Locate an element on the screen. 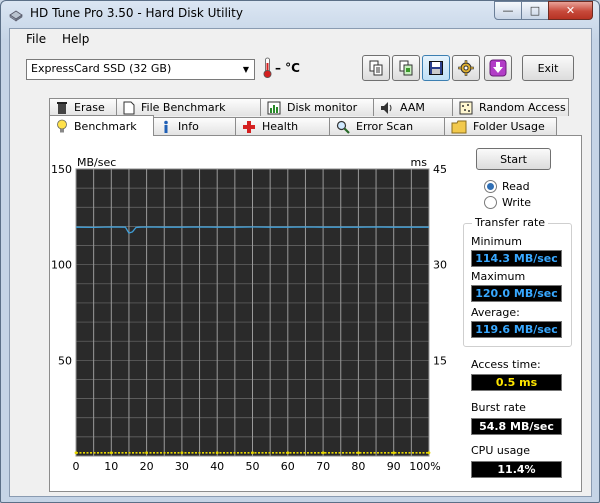 The height and width of the screenshot is (503, 600). write-radio-label: Write is located at coordinates (517, 202).